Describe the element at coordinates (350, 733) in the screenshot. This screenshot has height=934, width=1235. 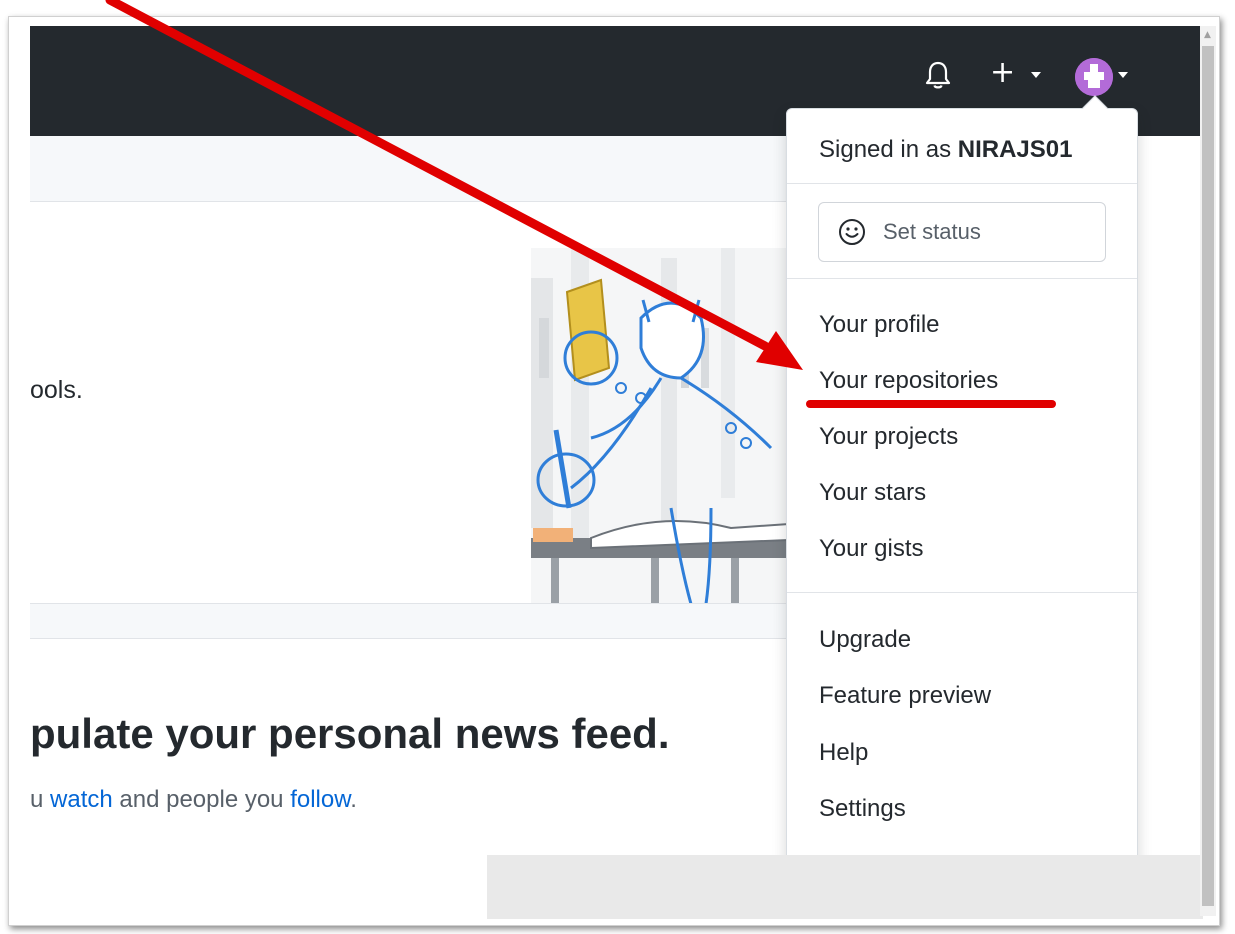
I see `news-feed-heading: pulate your personal news feed.` at that location.